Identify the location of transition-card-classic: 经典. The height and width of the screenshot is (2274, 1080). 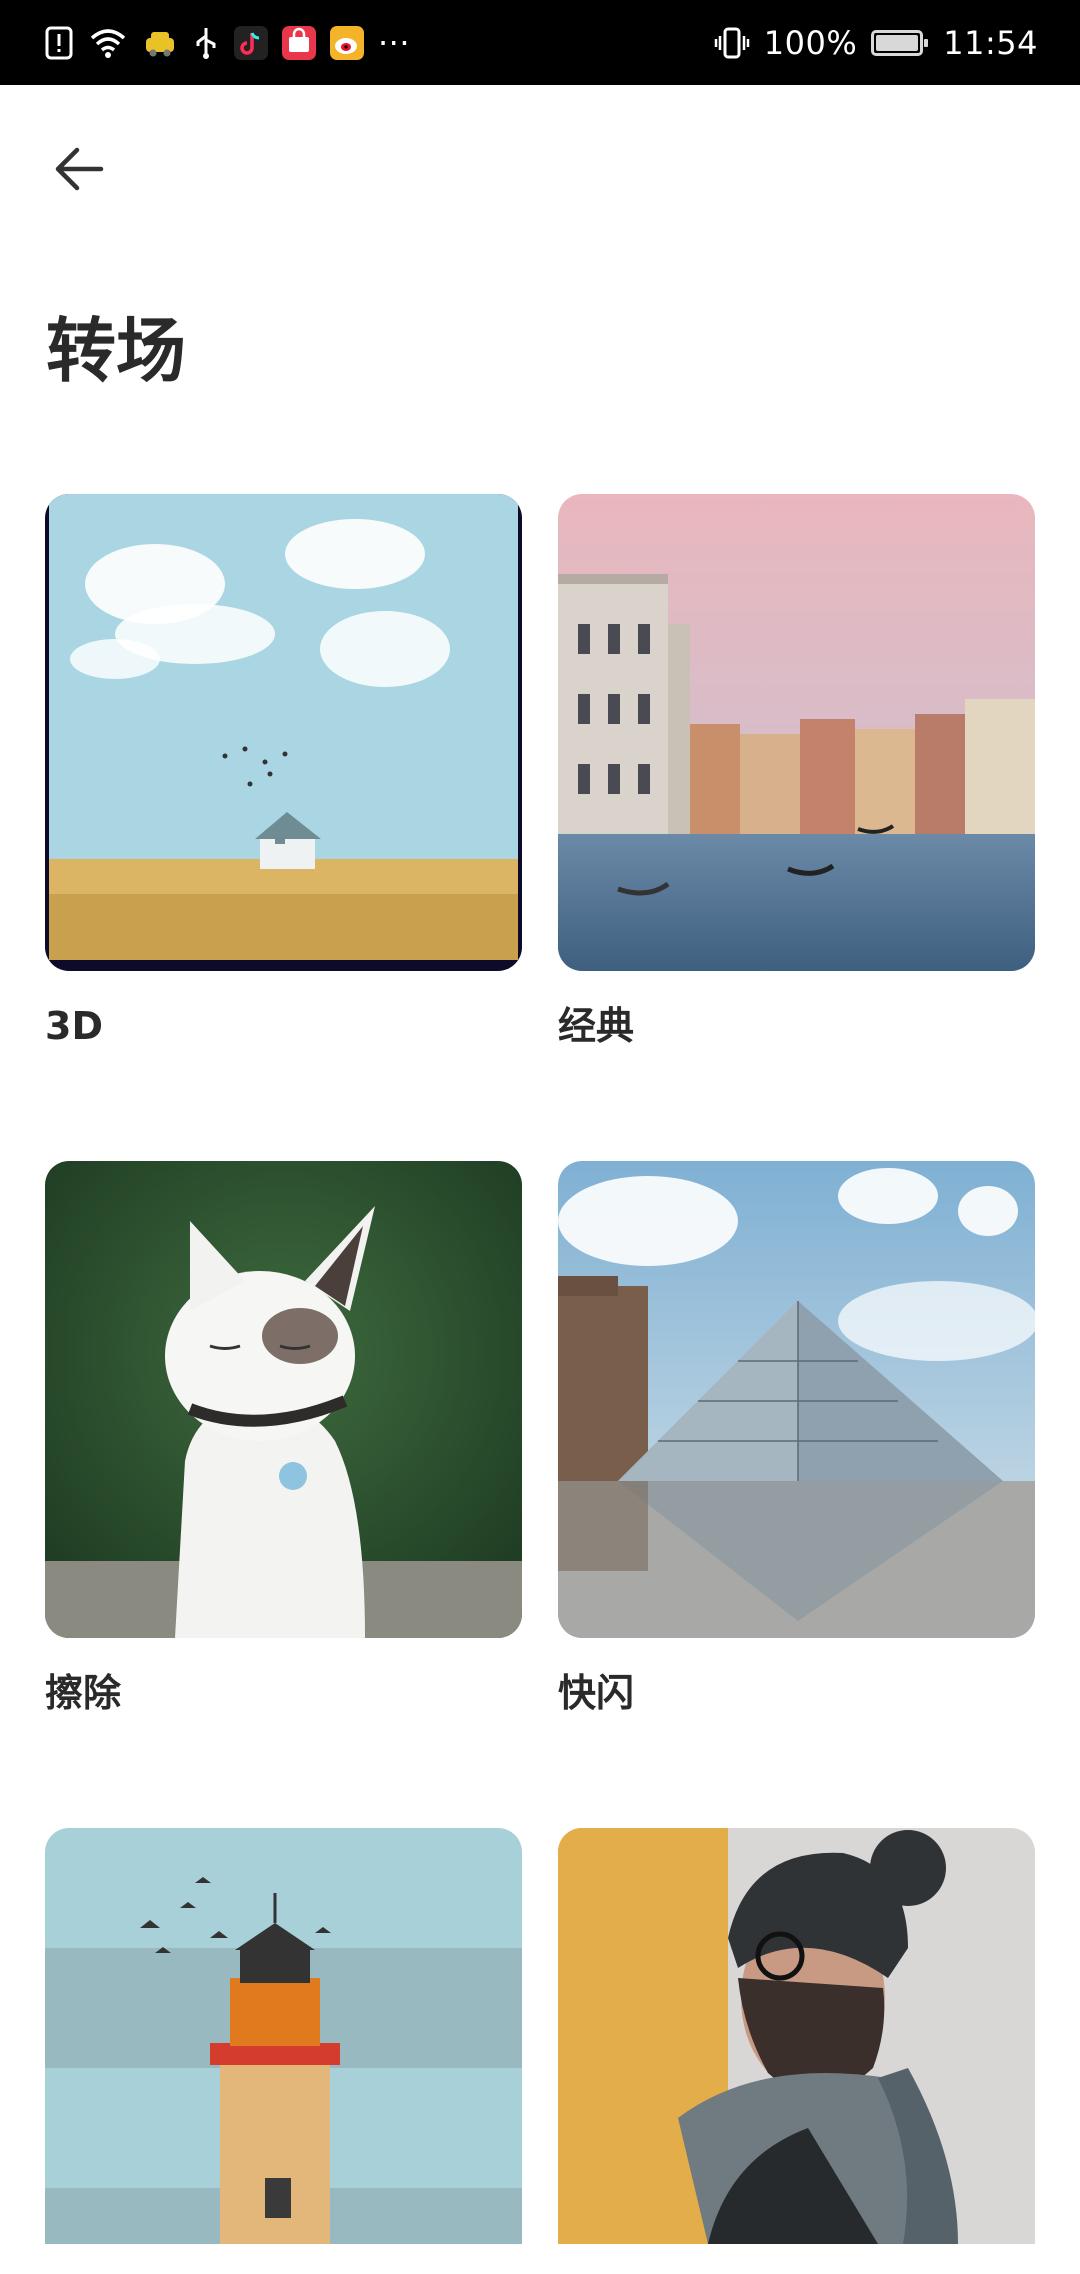
(796, 772).